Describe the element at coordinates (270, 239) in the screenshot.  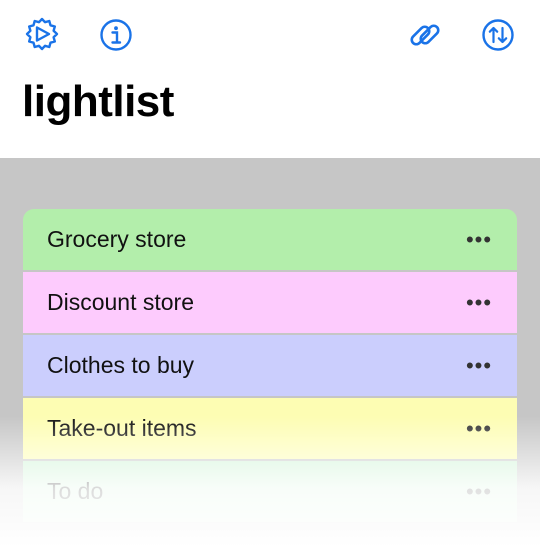
I see `list-item-grocery-store: Grocery store •••` at that location.